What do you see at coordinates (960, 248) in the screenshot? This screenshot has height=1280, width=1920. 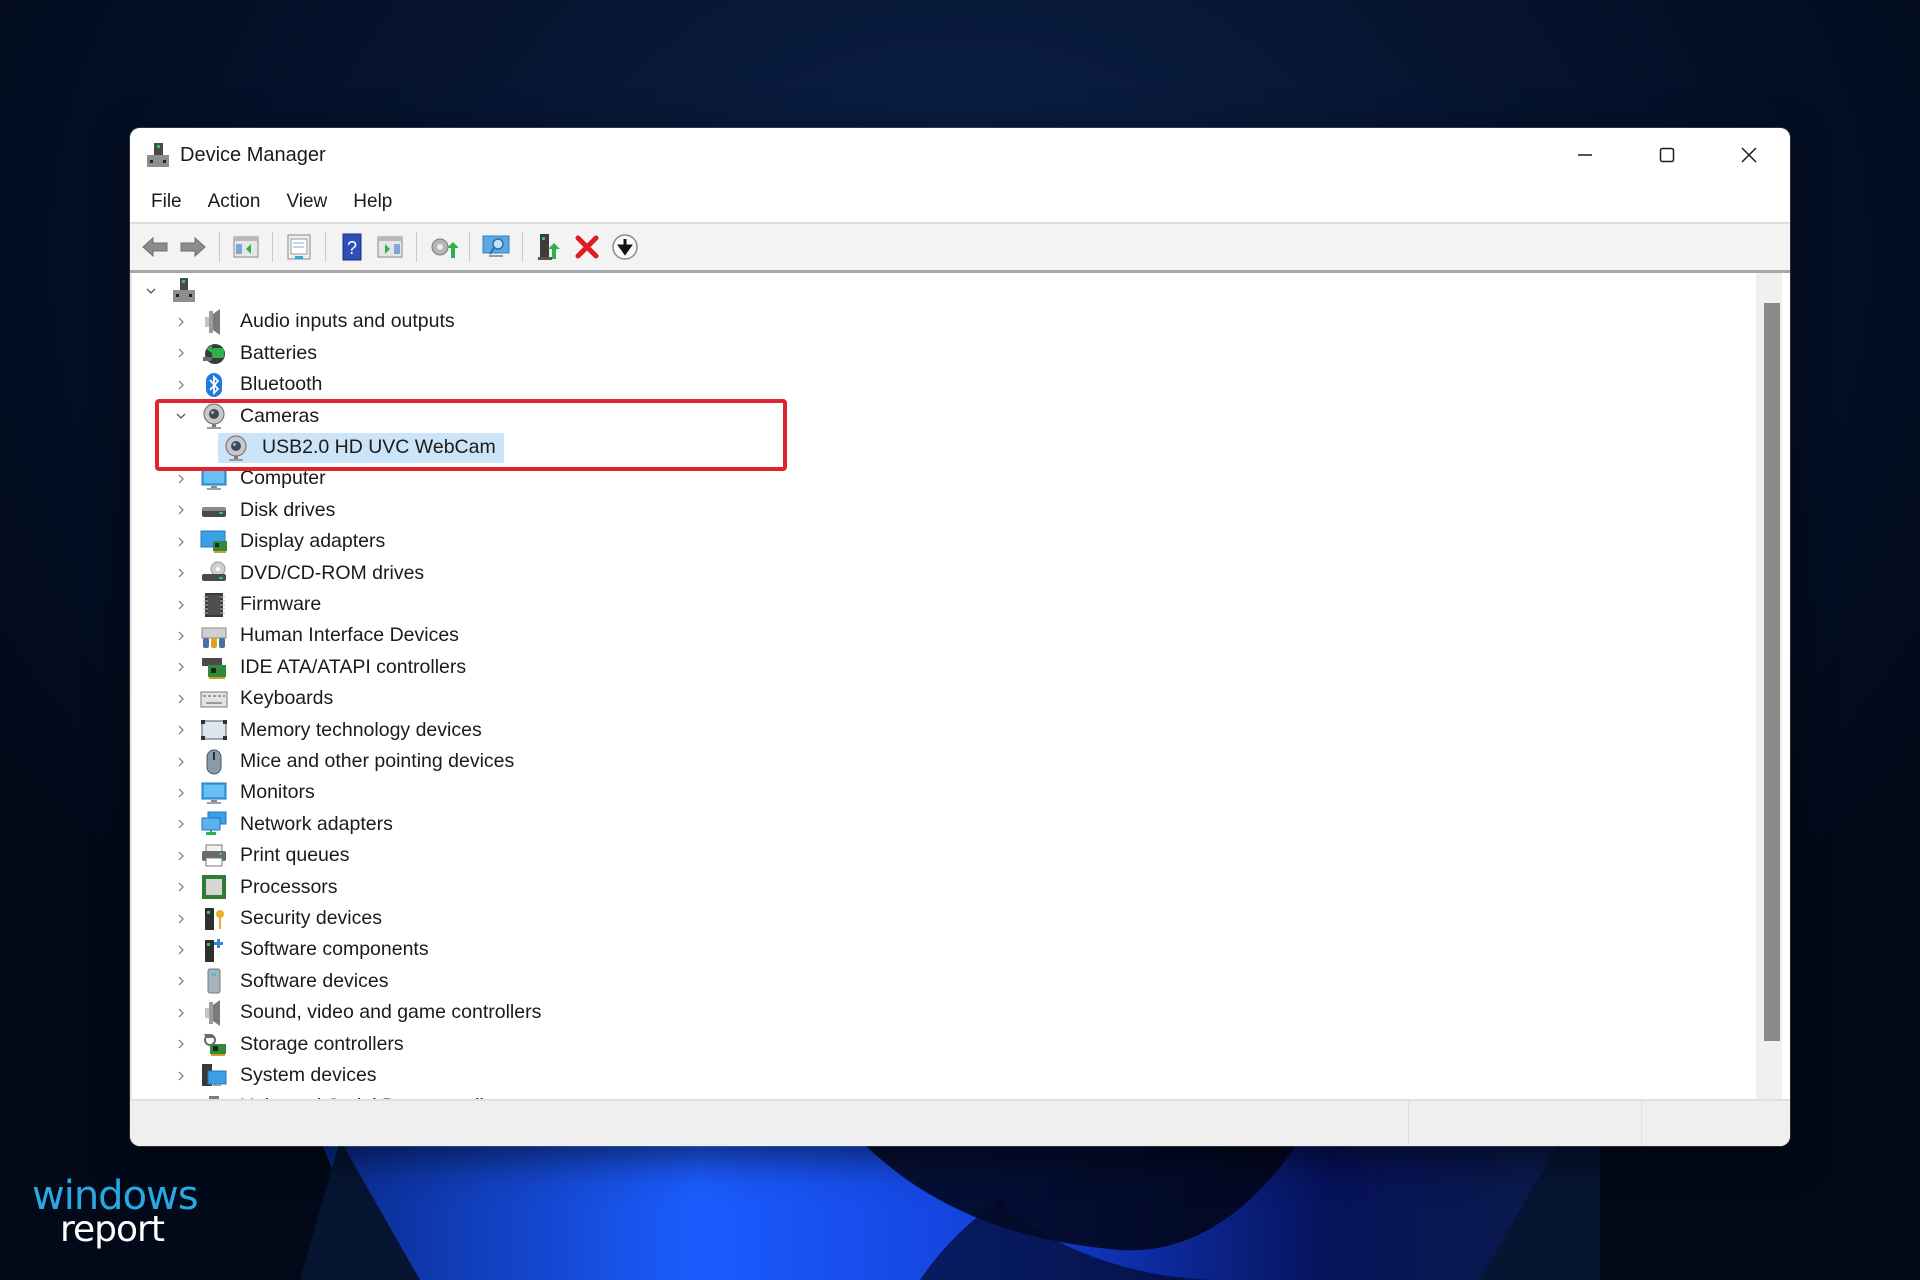 I see `toolbar: ?` at bounding box center [960, 248].